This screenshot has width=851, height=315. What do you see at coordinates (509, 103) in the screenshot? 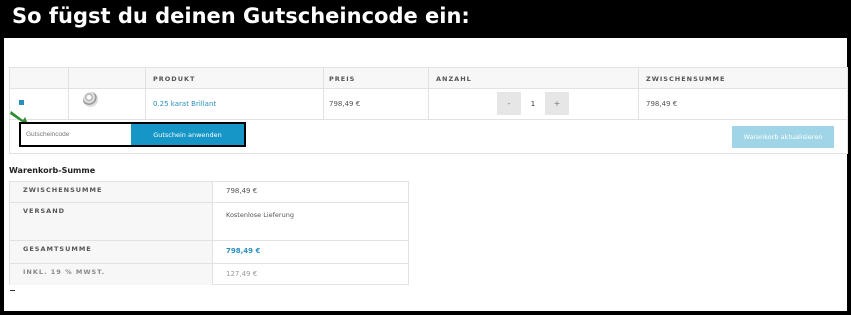
I see `qty-minus-button: -` at bounding box center [509, 103].